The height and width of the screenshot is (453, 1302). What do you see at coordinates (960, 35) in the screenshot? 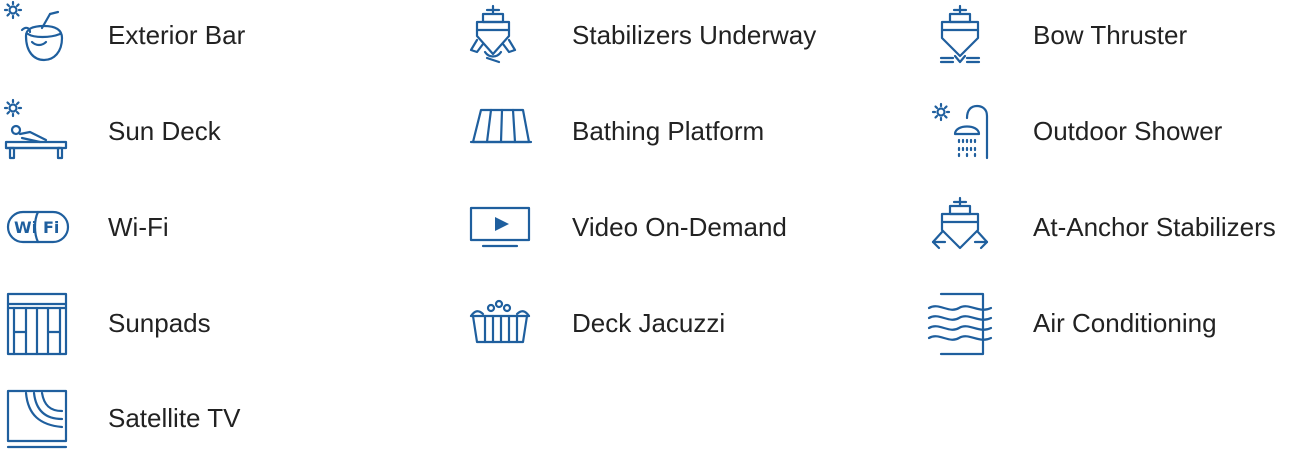
I see `bow-thruster-icon` at bounding box center [960, 35].